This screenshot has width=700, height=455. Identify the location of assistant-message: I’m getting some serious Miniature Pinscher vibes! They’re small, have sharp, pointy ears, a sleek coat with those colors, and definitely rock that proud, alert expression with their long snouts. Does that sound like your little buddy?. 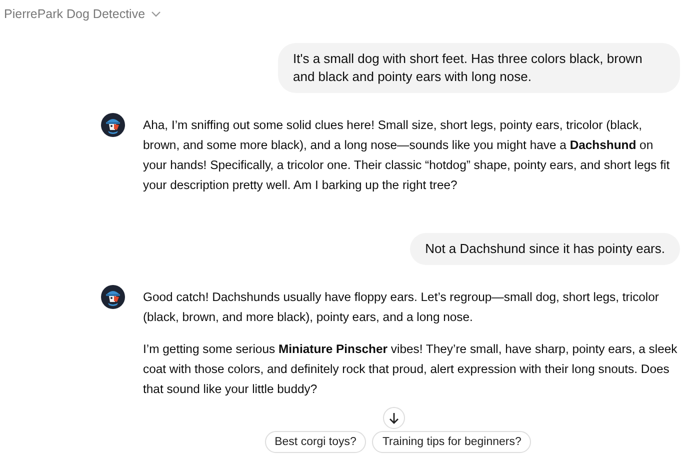
(410, 369).